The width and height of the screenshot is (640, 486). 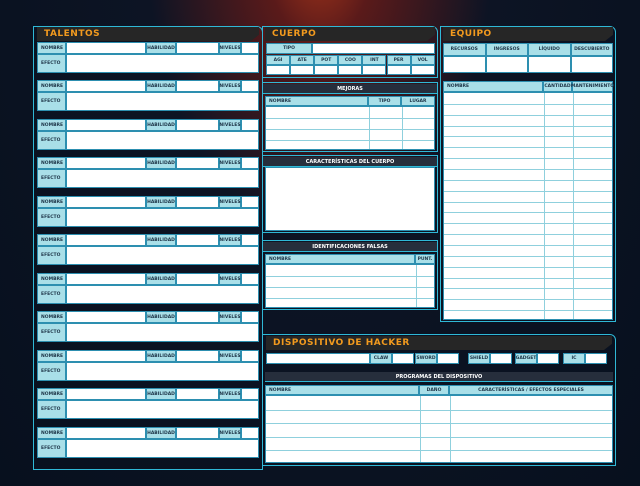 What do you see at coordinates (106, 317) in the screenshot?
I see `talent-8-nombre-field` at bounding box center [106, 317].